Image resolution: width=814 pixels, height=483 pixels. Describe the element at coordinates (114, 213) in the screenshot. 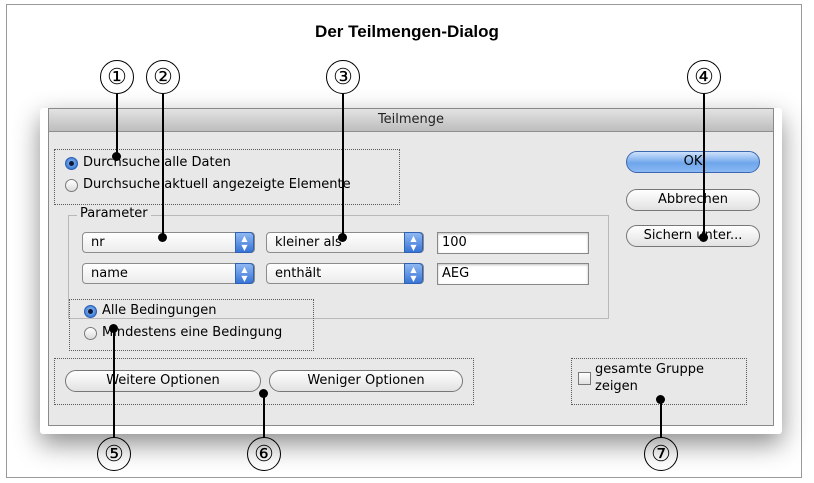

I see `parameter-group-label: Parameter` at that location.